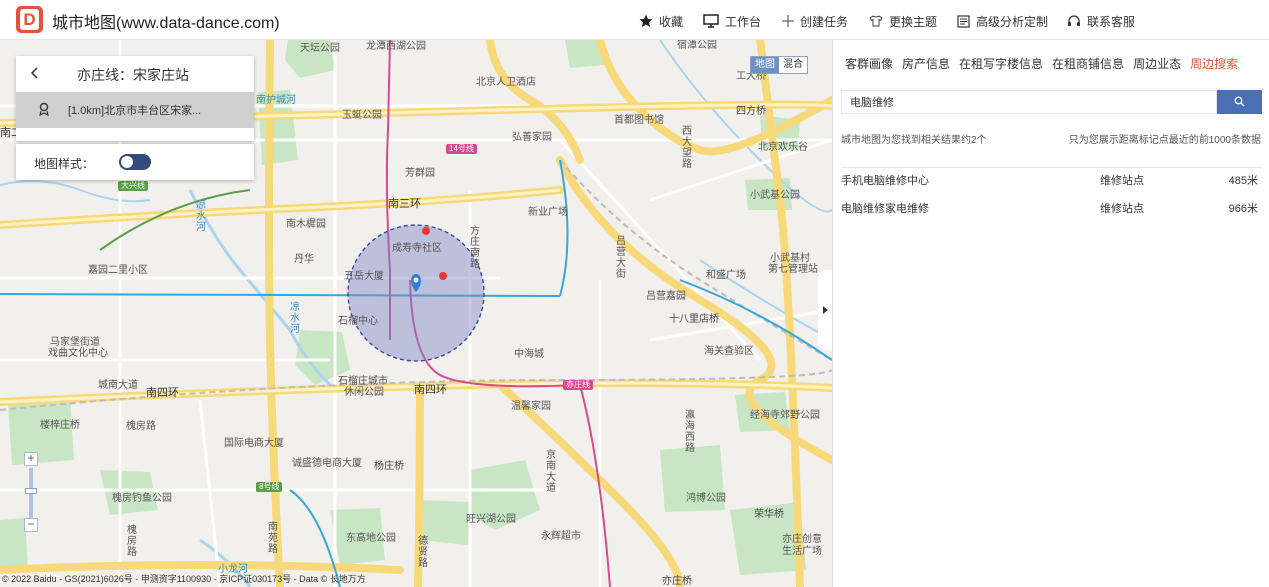 The height and width of the screenshot is (587, 1269). I want to click on map-label: 经海寺郊野公园, so click(785, 415).